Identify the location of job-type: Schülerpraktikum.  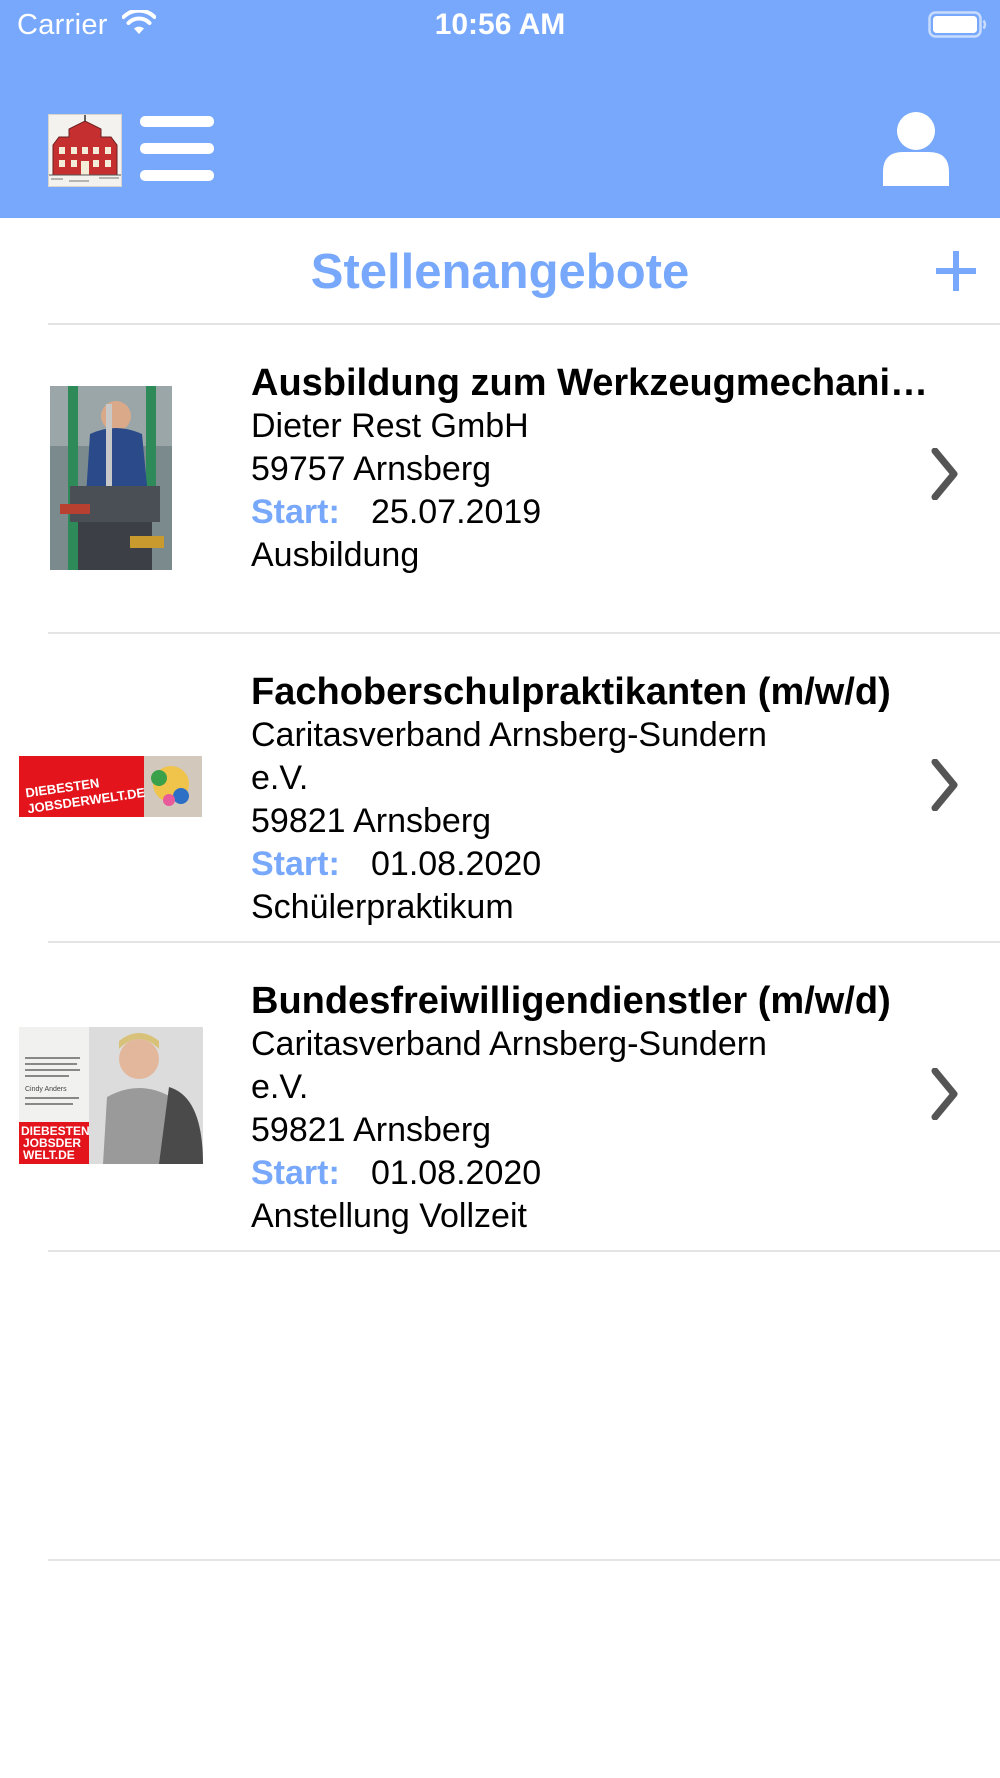
(382, 907).